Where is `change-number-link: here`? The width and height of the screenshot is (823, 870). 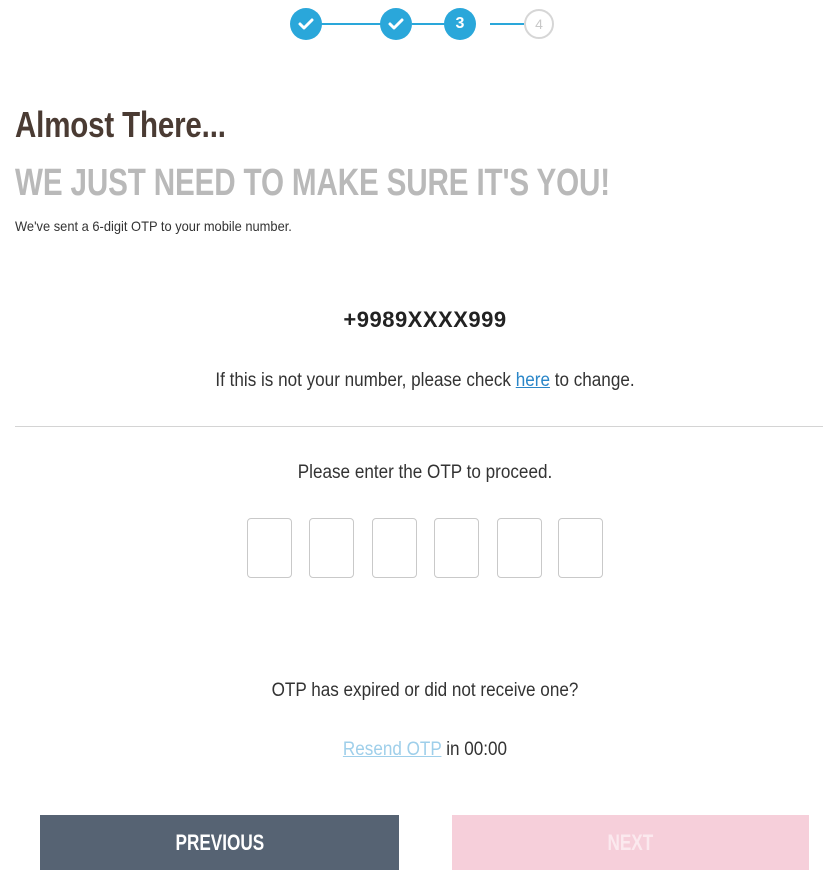 change-number-link: here is located at coordinates (533, 380).